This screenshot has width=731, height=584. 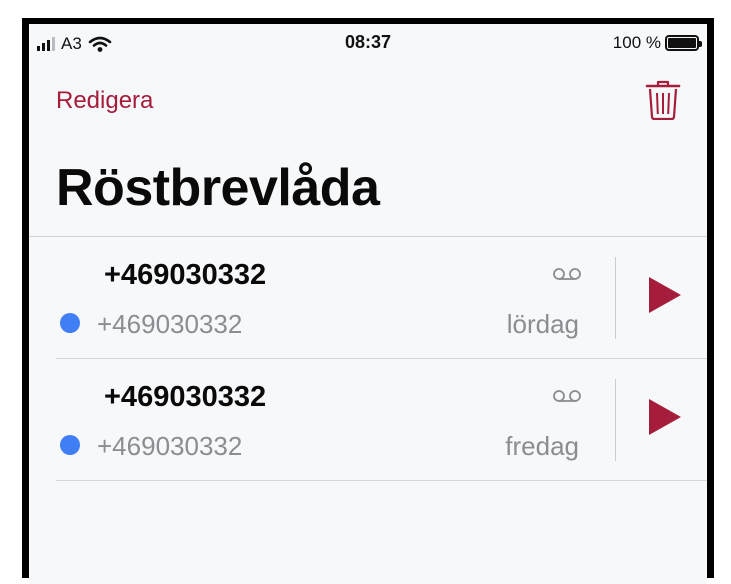 I want to click on row-divider, so click(x=381, y=480).